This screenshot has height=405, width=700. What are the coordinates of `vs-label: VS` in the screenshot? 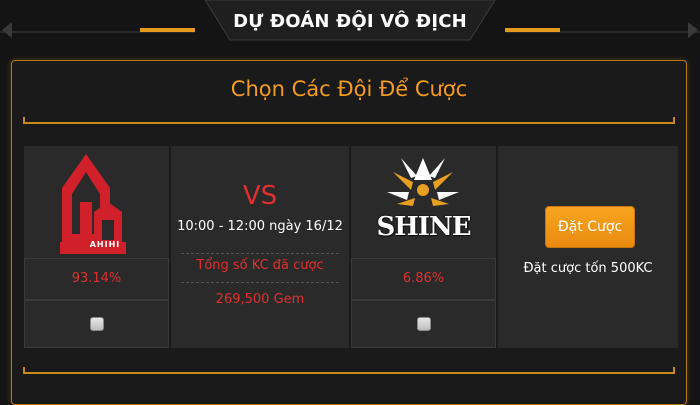 It's located at (260, 196).